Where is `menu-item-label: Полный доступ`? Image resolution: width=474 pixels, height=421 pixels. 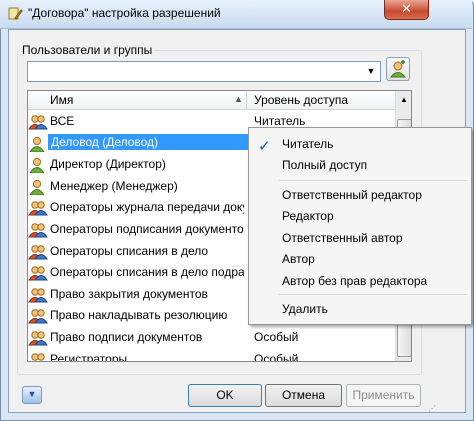 menu-item-label: Полный доступ is located at coordinates (325, 165).